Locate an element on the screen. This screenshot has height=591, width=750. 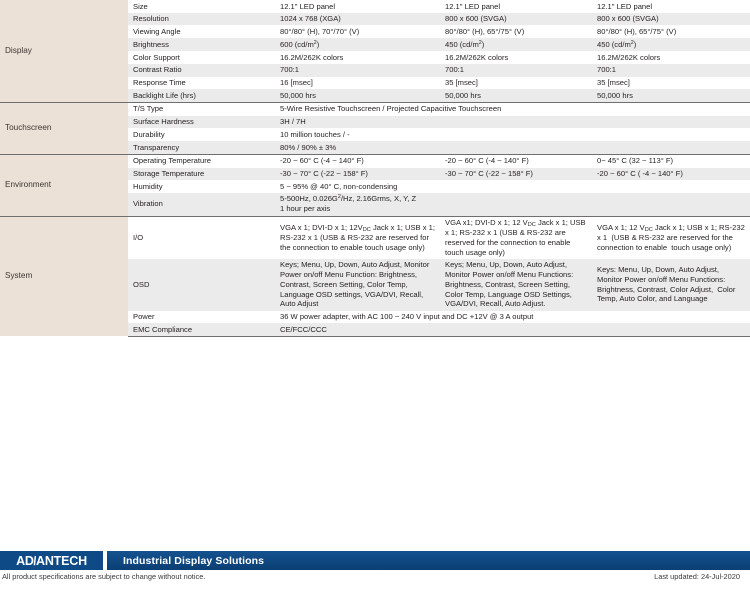
spec-value-col1: 16 [msec] is located at coordinates (357, 83).